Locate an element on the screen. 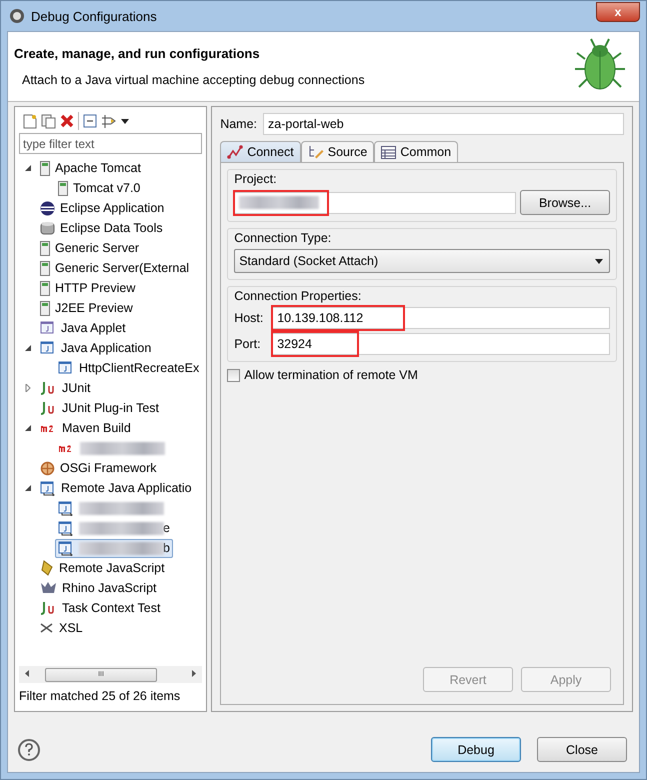 The image size is (647, 780). filter-status: Filter matched 25 of 26 items is located at coordinates (100, 696).